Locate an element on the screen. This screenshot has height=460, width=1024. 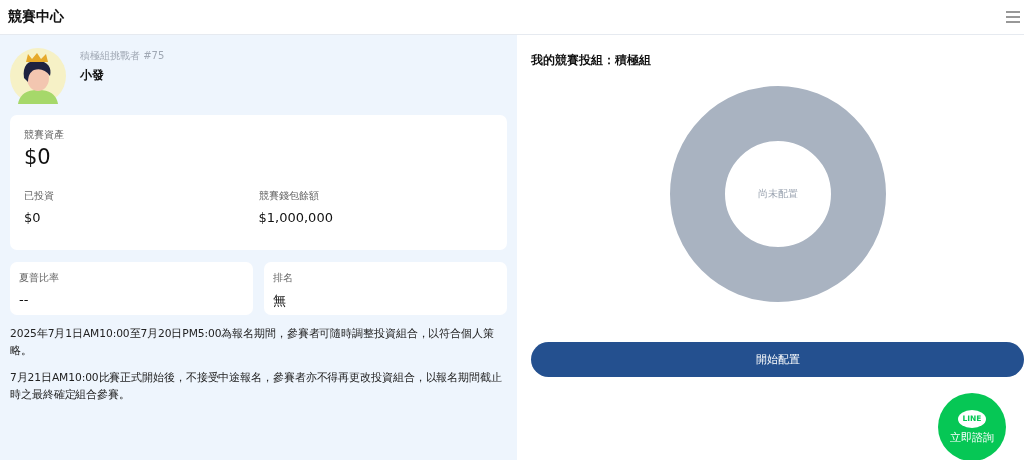
note-text: 2025年7月1日AM10:00至7月20日PM5:00為報名期間，參賽者可隨時調整投資組合，以符合個人策略。 is located at coordinates (252, 342).